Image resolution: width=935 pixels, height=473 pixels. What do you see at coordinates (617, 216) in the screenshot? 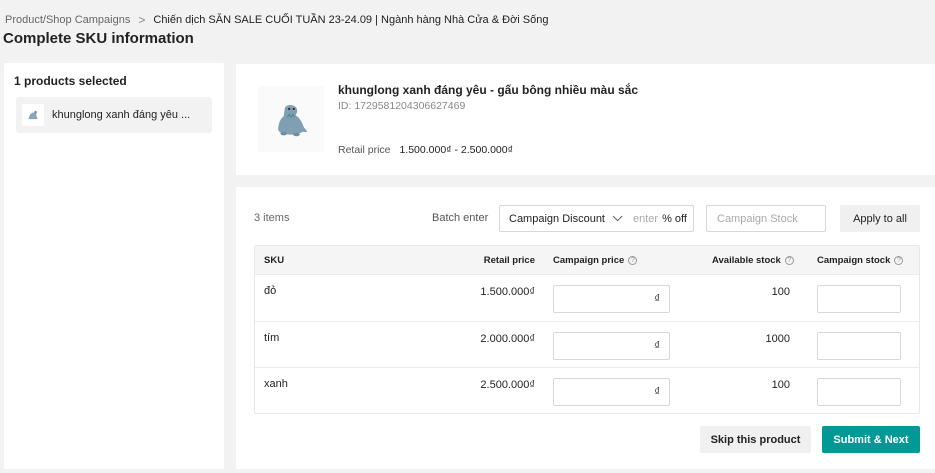
I see `chevron-down-icon` at bounding box center [617, 216].